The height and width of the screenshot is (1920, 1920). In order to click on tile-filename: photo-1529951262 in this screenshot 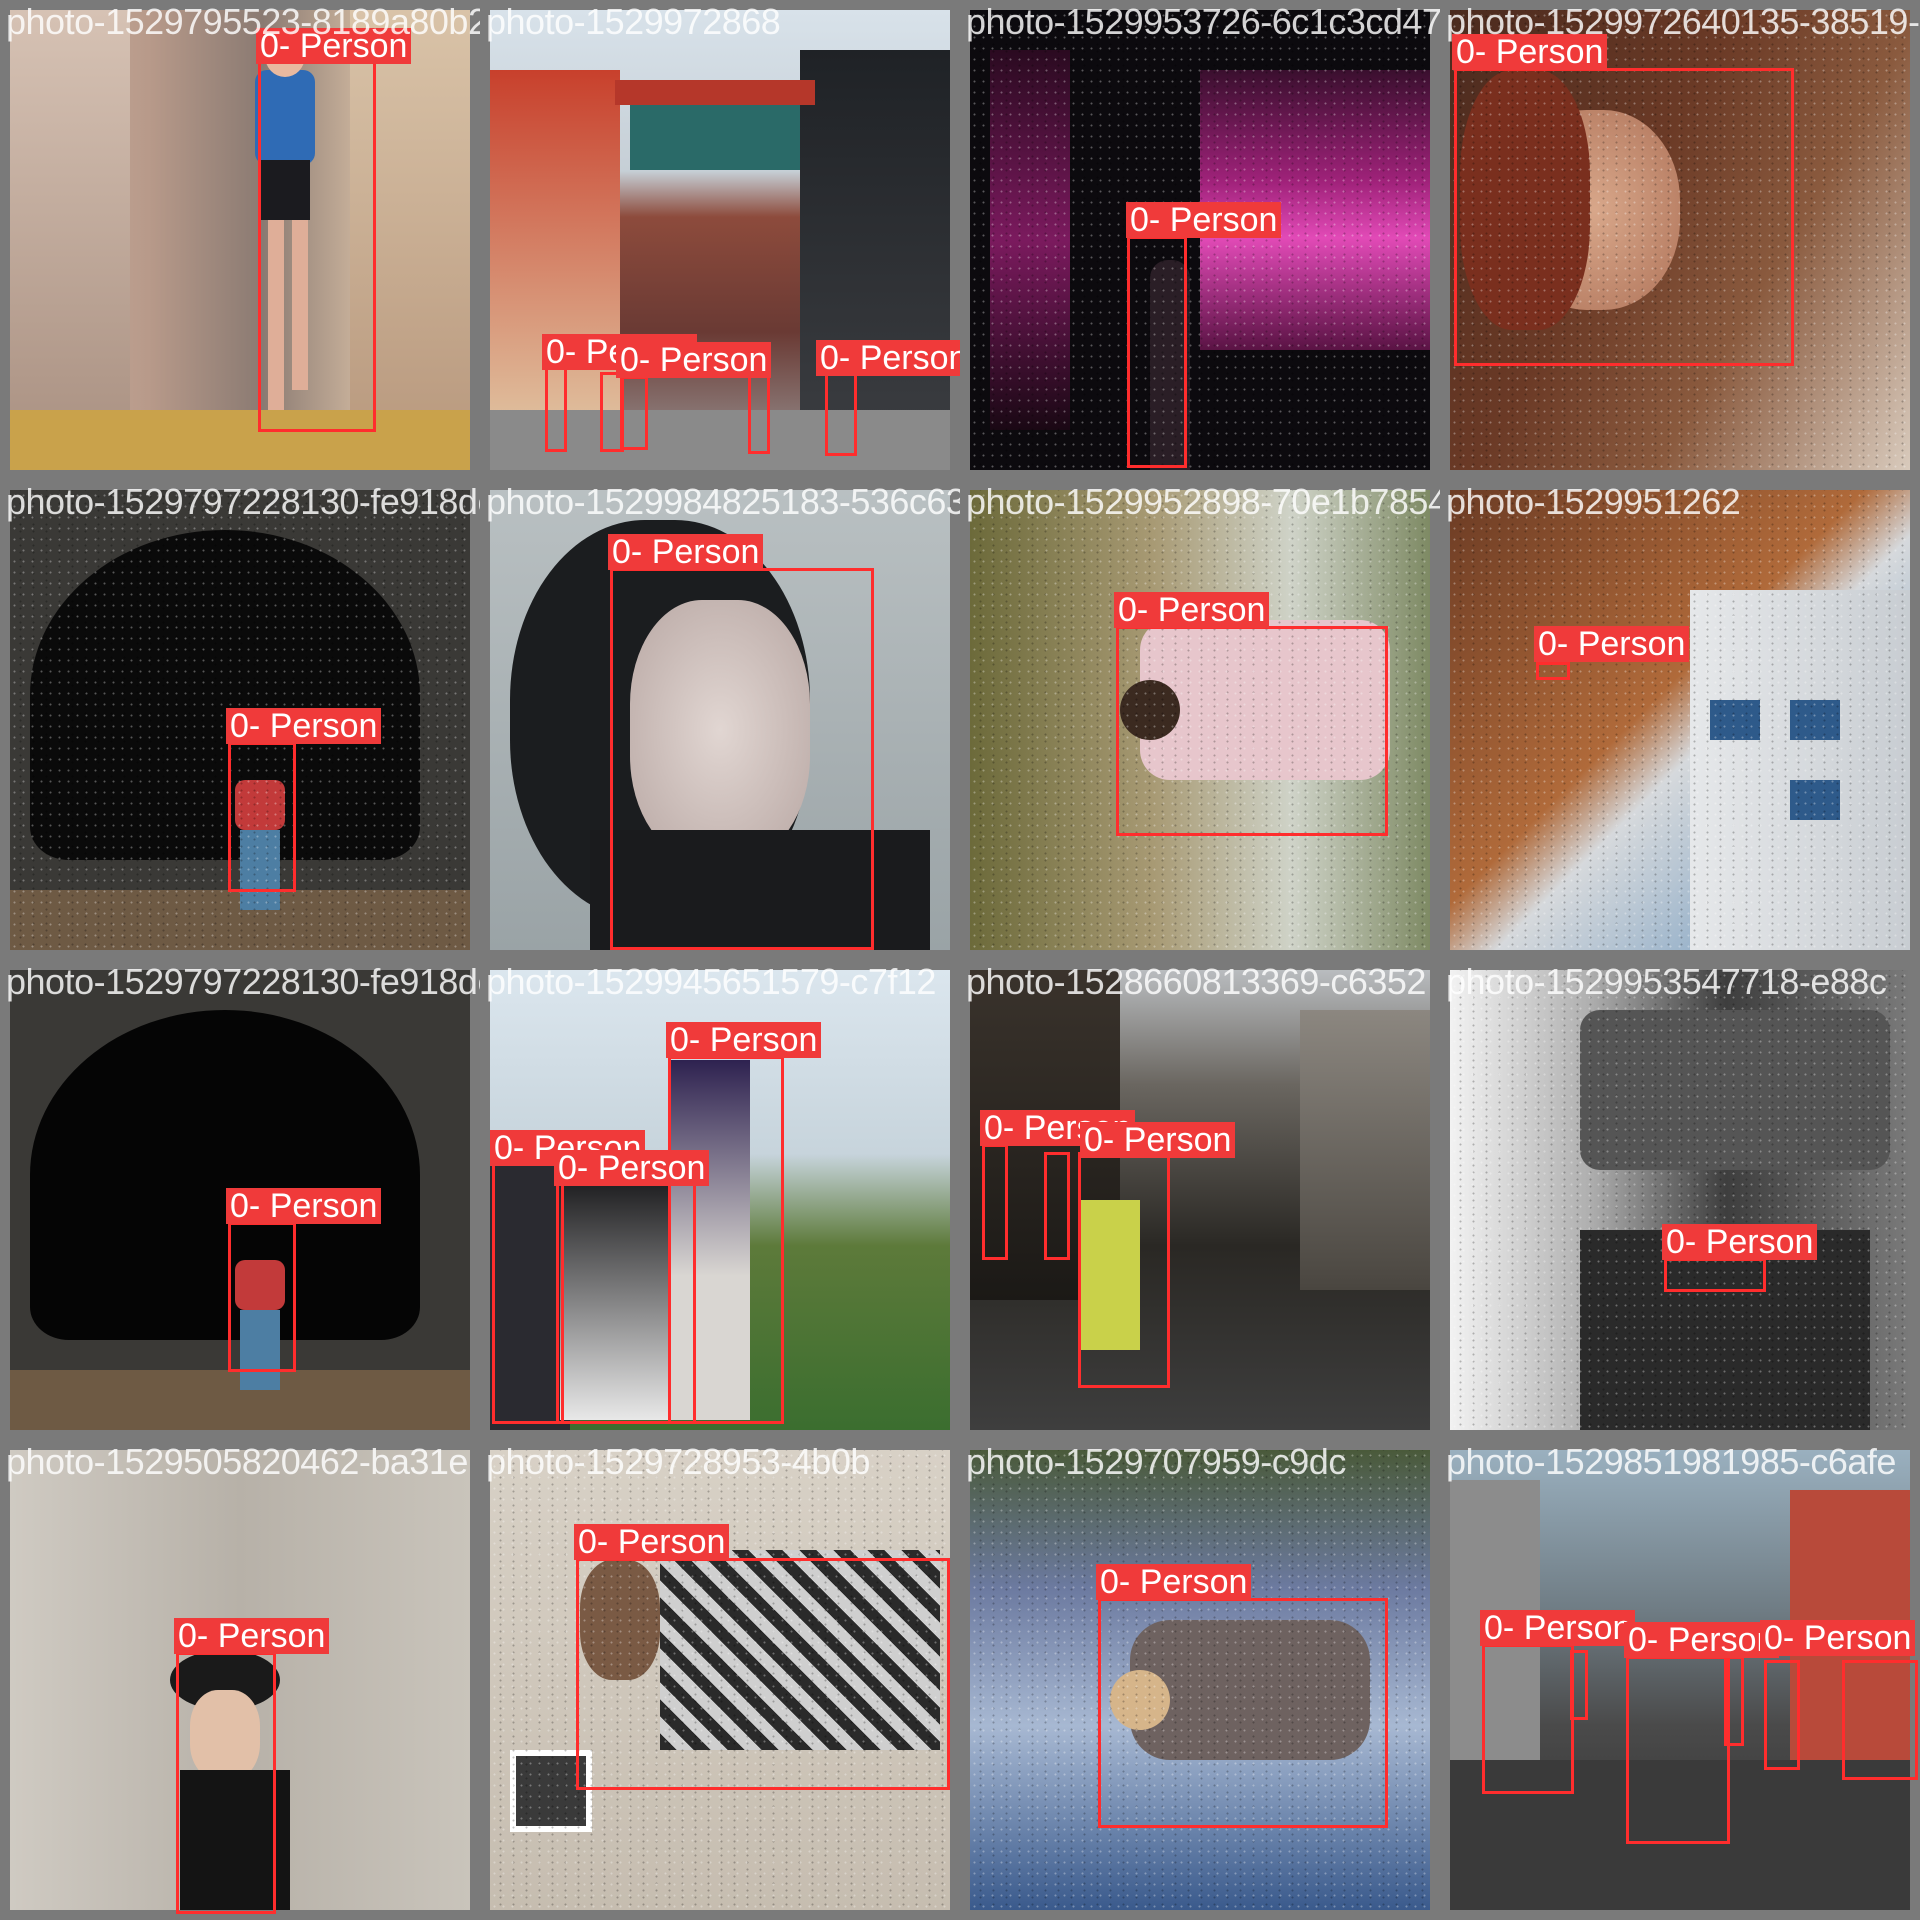, I will do `click(1593, 501)`.